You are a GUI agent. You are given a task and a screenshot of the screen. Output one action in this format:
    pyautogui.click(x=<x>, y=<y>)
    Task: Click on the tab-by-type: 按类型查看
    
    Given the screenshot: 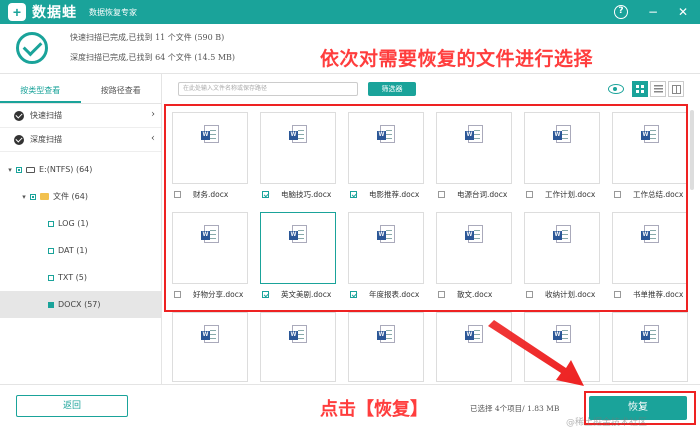 What is the action you would take?
    pyautogui.click(x=40, y=88)
    